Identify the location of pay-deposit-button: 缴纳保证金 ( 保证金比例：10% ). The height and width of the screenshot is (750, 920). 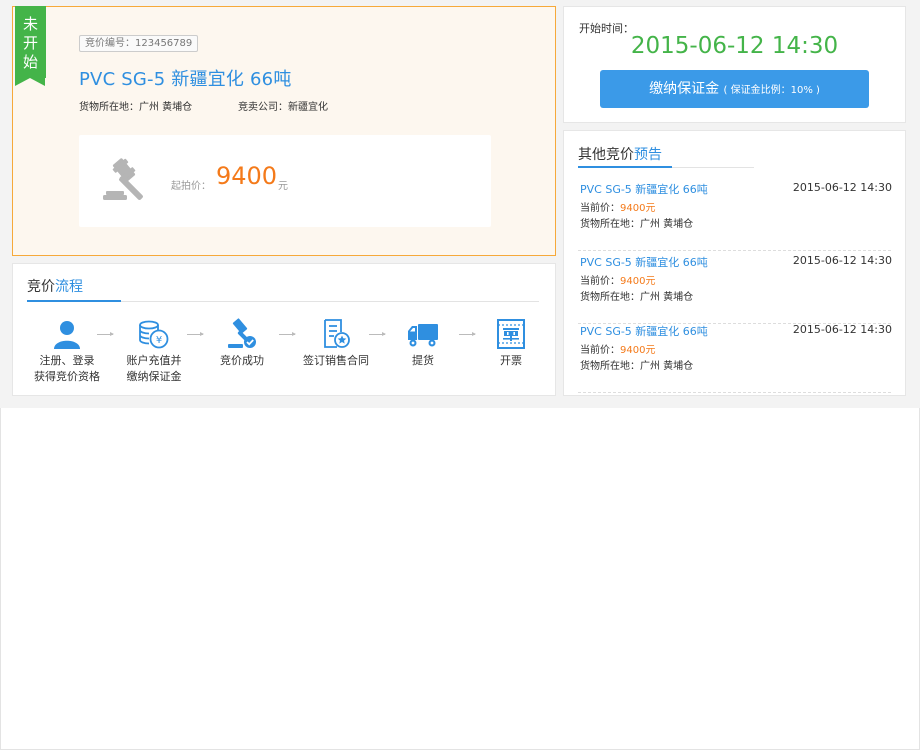
(734, 89).